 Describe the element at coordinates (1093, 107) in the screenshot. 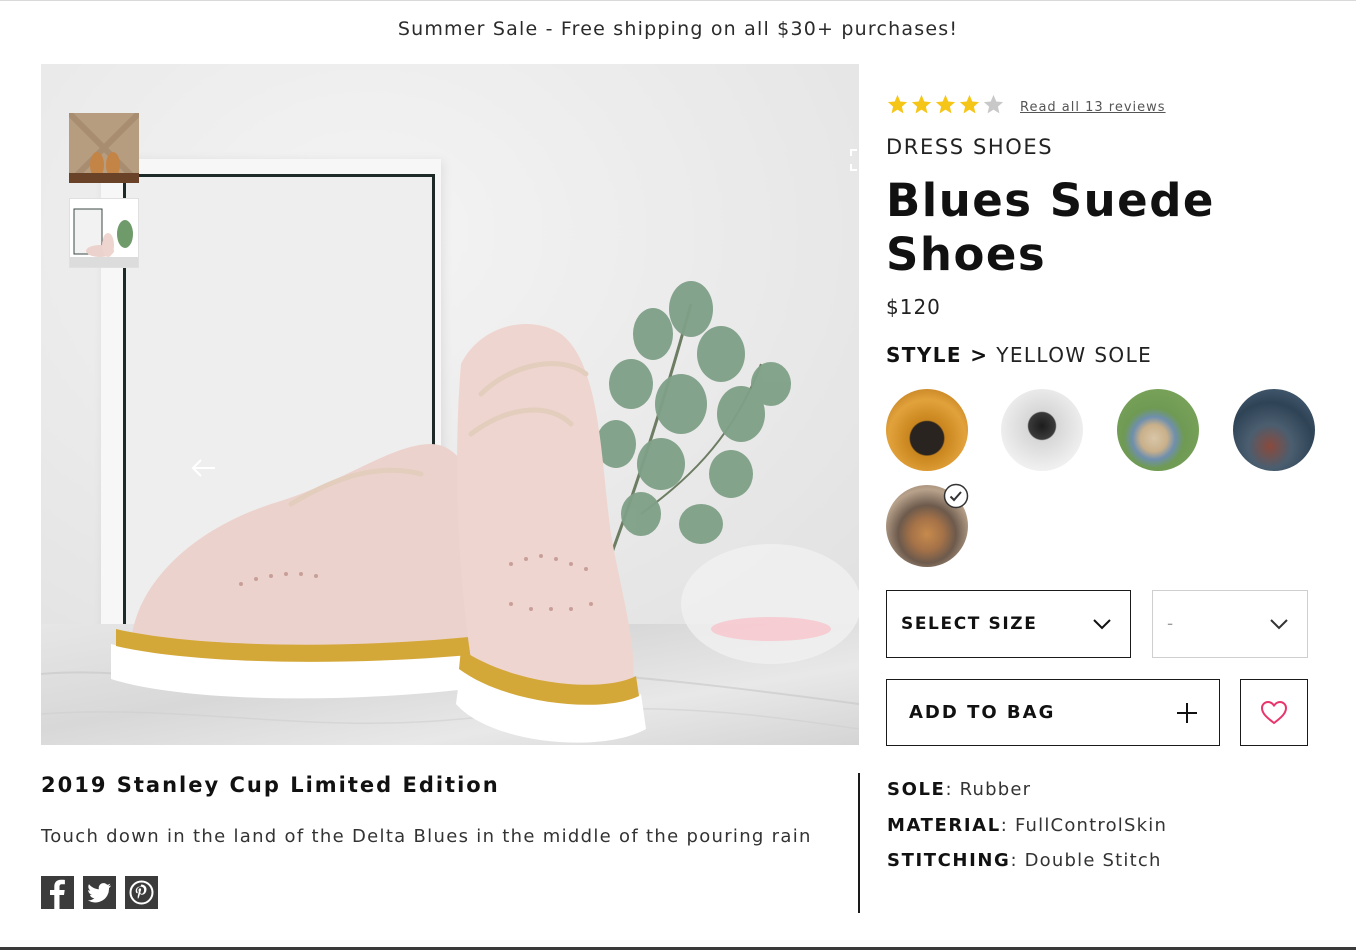

I see `reviews-link: Read all 13 reviews` at that location.